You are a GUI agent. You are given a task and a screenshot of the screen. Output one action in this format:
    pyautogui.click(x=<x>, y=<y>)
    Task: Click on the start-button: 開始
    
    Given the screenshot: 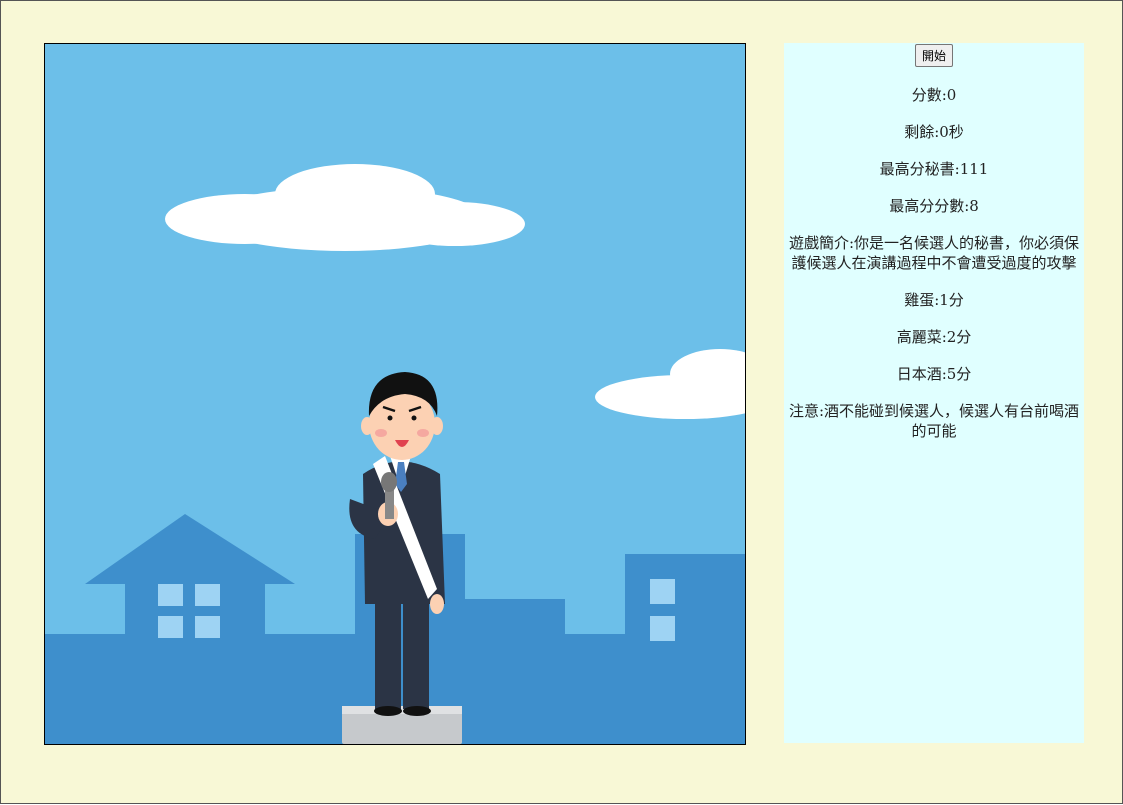 What is the action you would take?
    pyautogui.click(x=933, y=55)
    